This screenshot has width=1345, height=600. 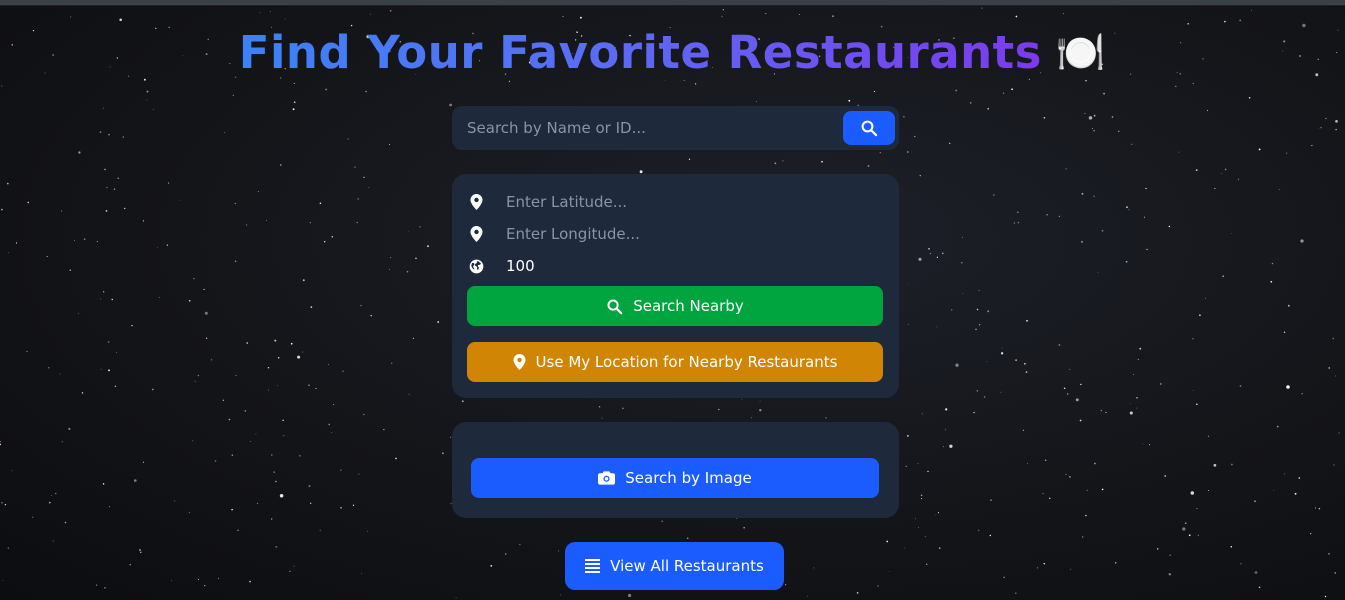 What do you see at coordinates (687, 566) in the screenshot?
I see `view-all-restaurants-label: View All Restaurants` at bounding box center [687, 566].